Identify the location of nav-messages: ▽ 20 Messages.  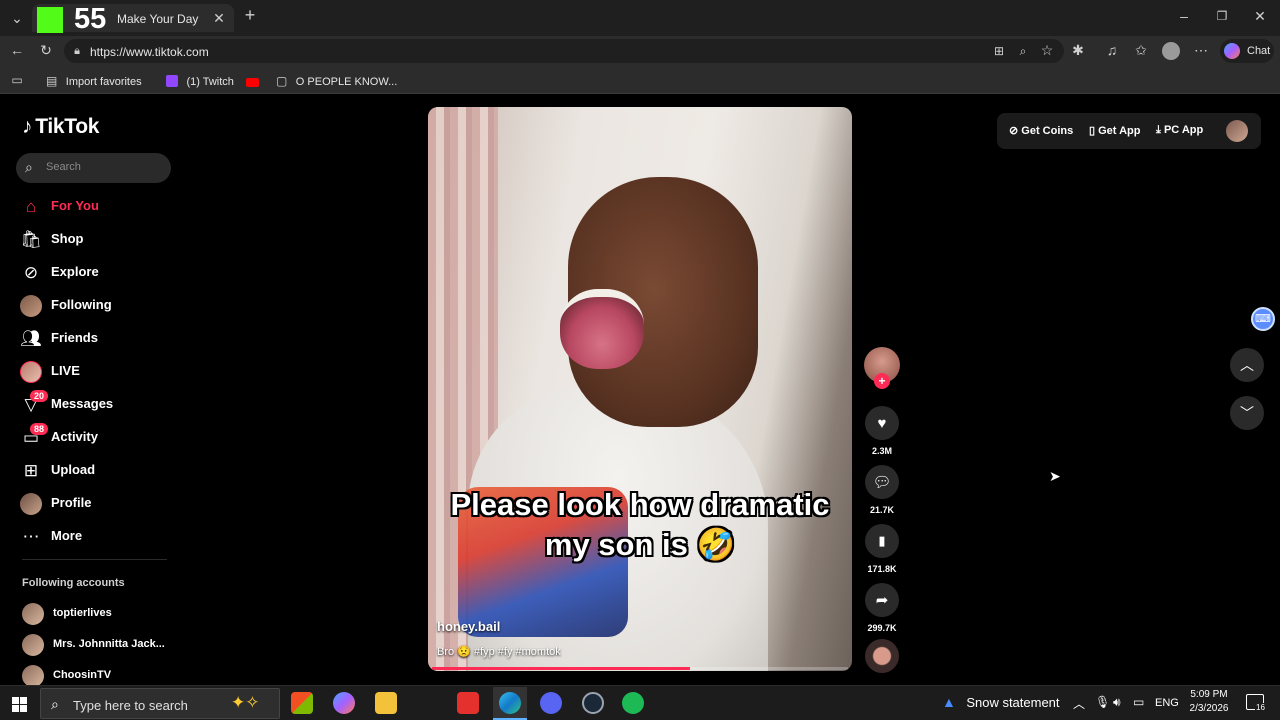
(93, 404).